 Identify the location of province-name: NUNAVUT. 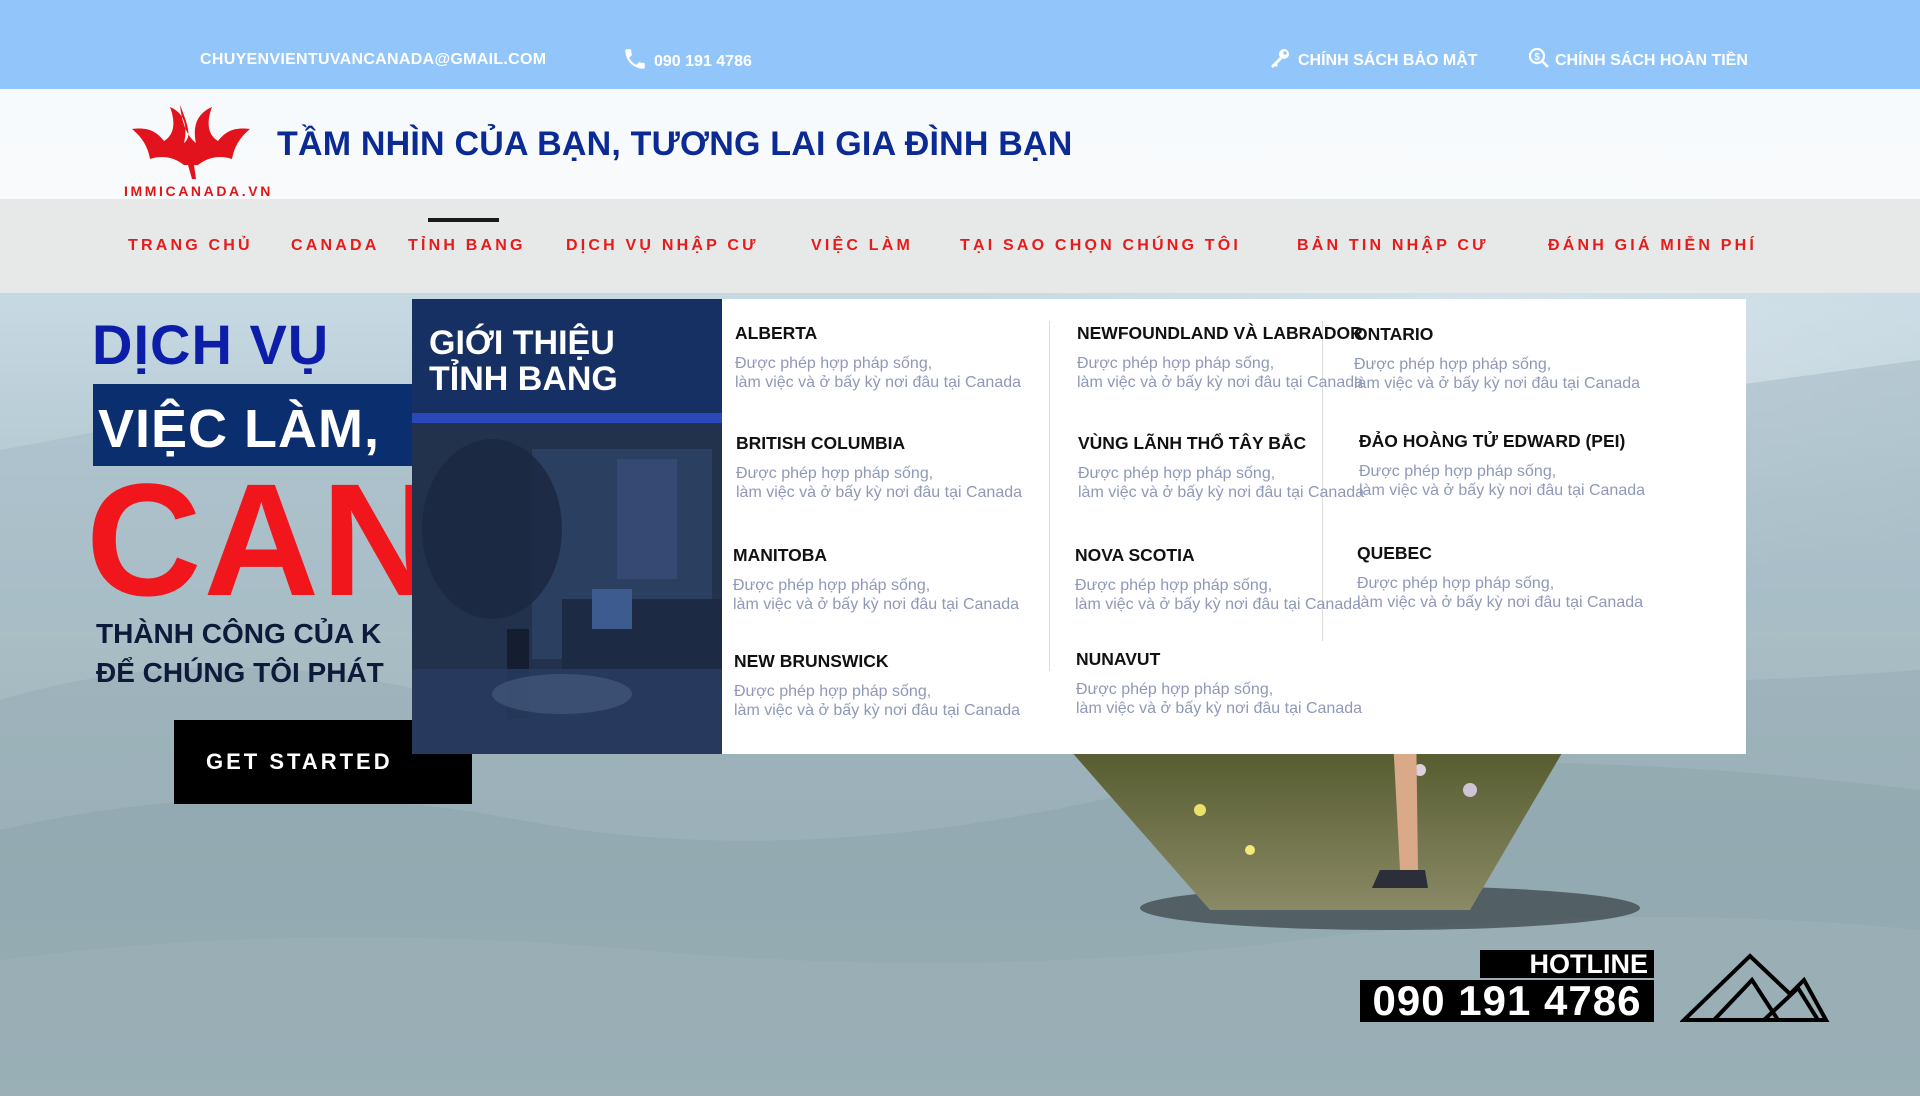
(1118, 659).